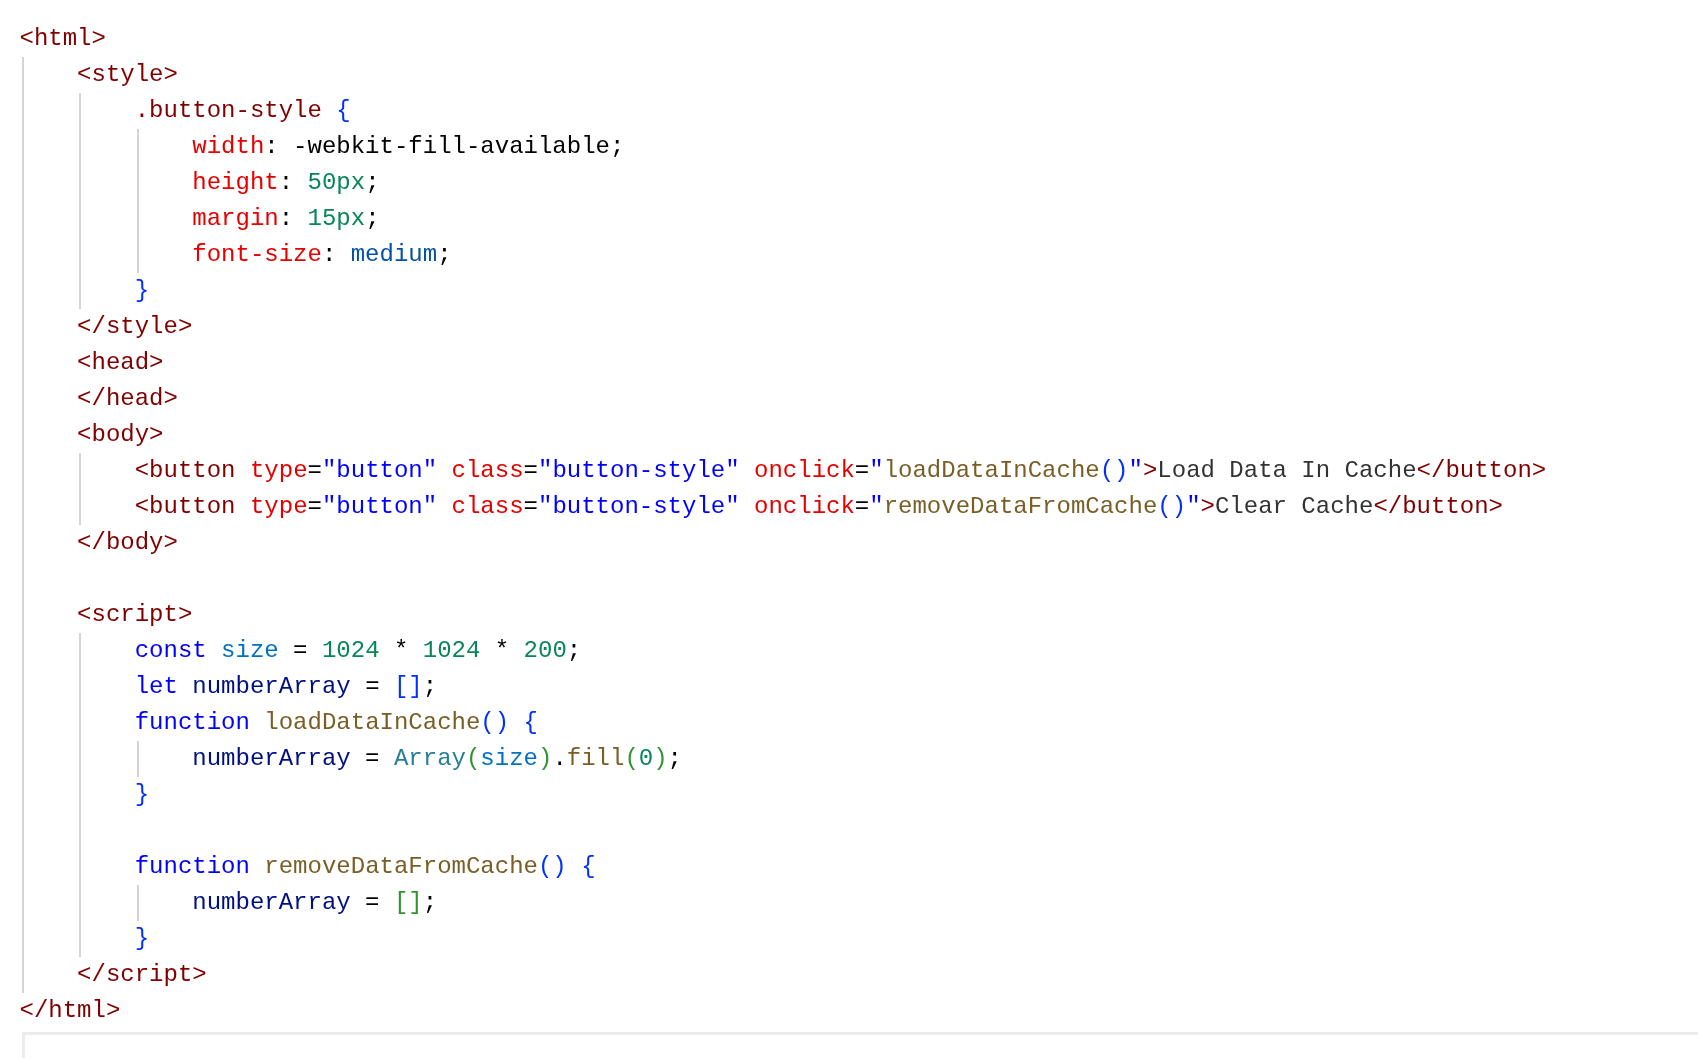  Describe the element at coordinates (62, 39) in the screenshot. I see `code-line: <html>` at that location.